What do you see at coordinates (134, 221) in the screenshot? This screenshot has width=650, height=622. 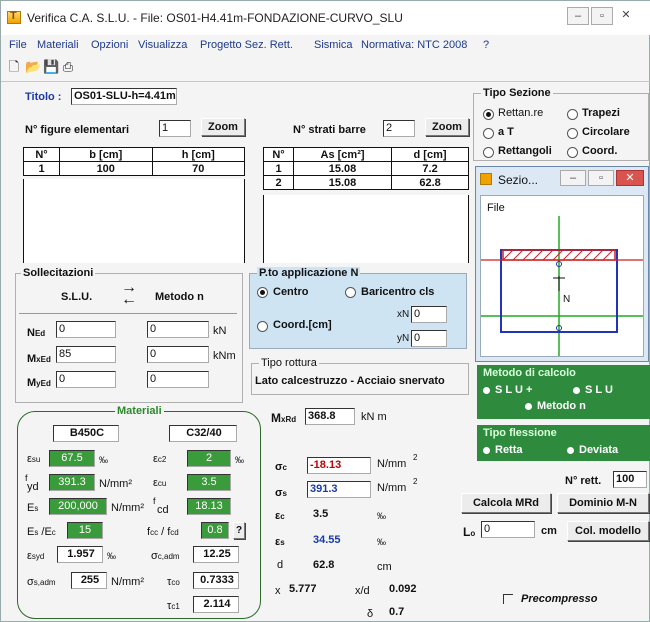 I see `figure-table-empty` at bounding box center [134, 221].